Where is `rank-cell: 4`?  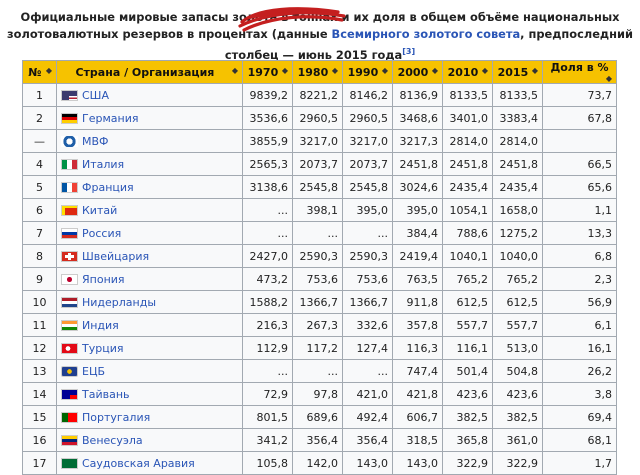 rank-cell: 4 is located at coordinates (39, 164).